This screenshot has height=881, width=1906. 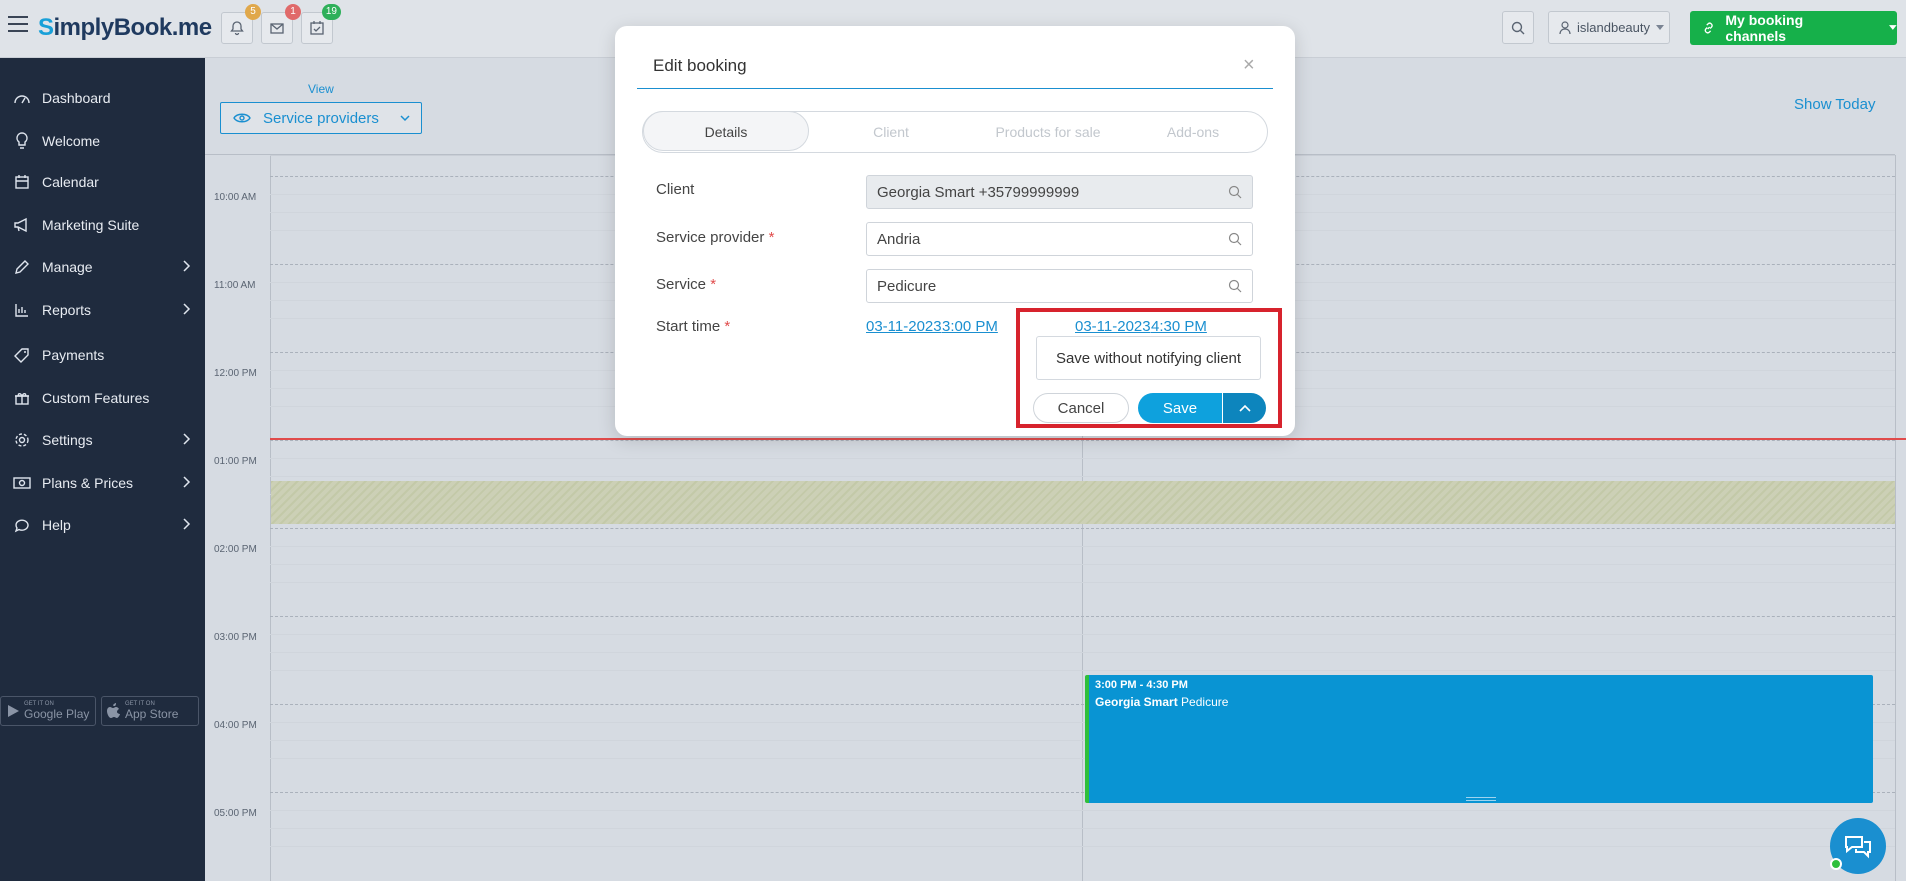 I want to click on online-status-dot, so click(x=1836, y=864).